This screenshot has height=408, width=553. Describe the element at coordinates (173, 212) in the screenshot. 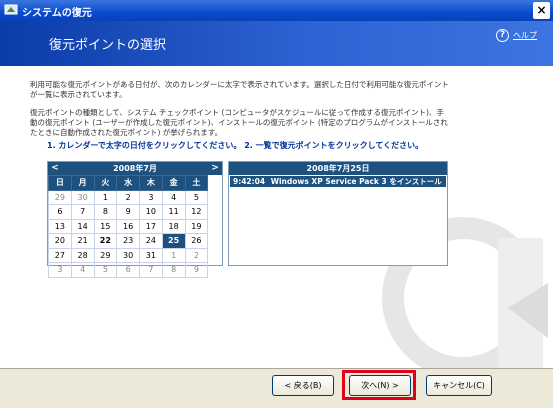

I see `calendar-day: 11` at that location.